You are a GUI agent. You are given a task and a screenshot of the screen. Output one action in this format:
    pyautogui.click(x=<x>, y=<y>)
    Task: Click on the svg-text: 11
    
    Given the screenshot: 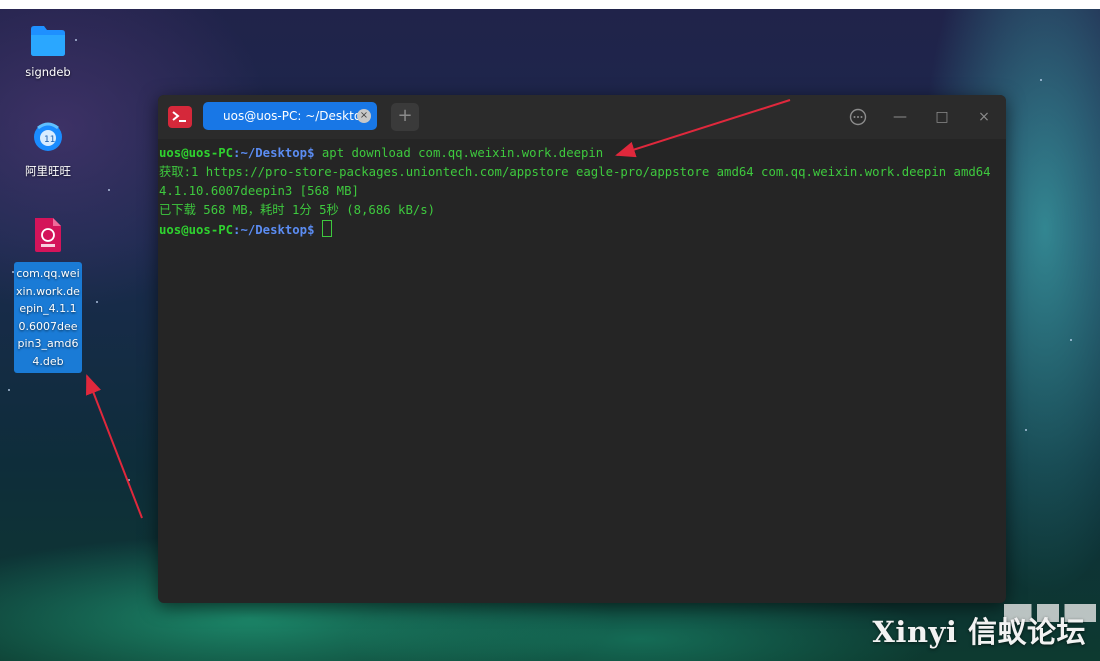 What is the action you would take?
    pyautogui.click(x=49, y=140)
    